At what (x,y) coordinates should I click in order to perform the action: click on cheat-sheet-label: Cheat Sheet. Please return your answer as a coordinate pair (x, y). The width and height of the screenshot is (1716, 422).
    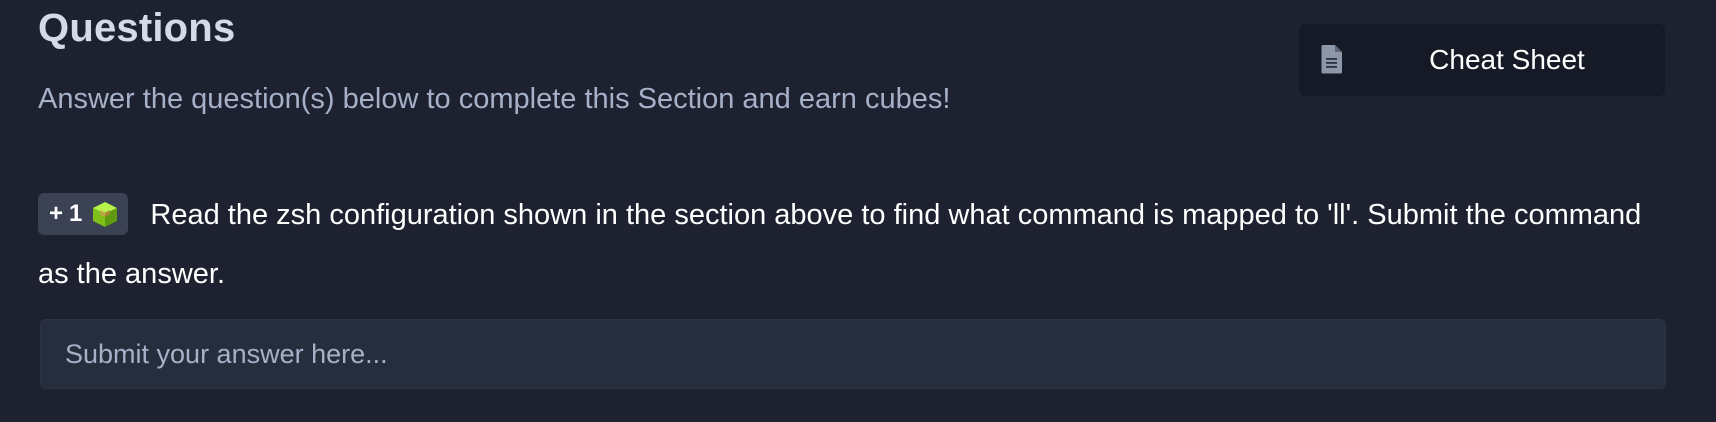
    Looking at the image, I should click on (1507, 59).